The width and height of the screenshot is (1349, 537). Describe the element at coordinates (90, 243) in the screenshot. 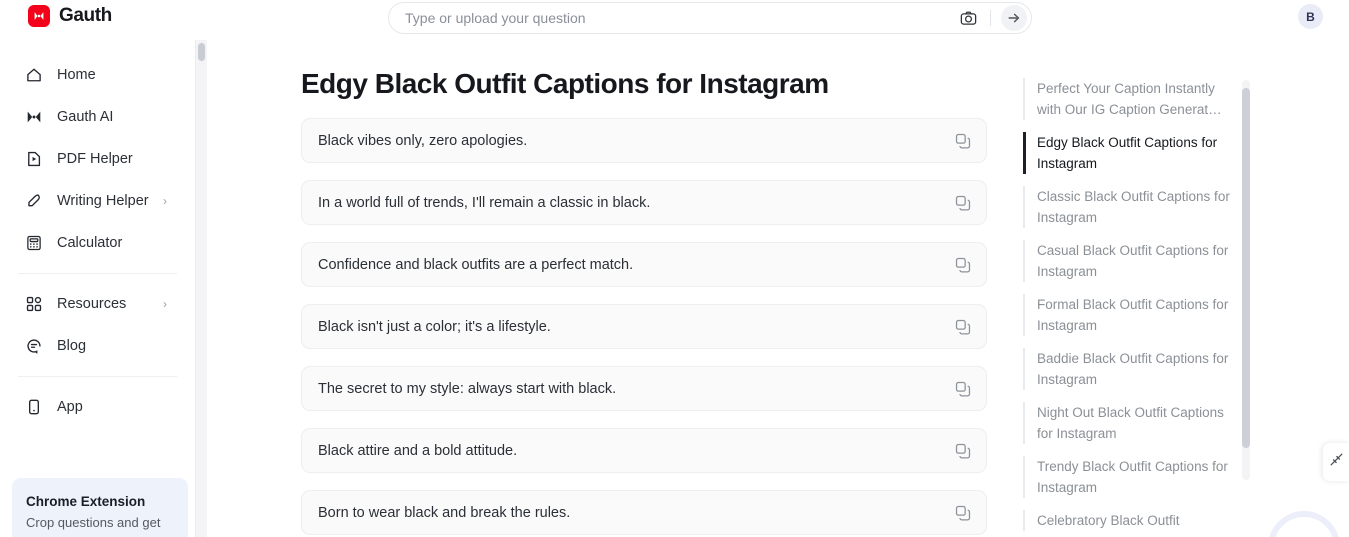

I see `sidebar-item-label: Calculator` at that location.